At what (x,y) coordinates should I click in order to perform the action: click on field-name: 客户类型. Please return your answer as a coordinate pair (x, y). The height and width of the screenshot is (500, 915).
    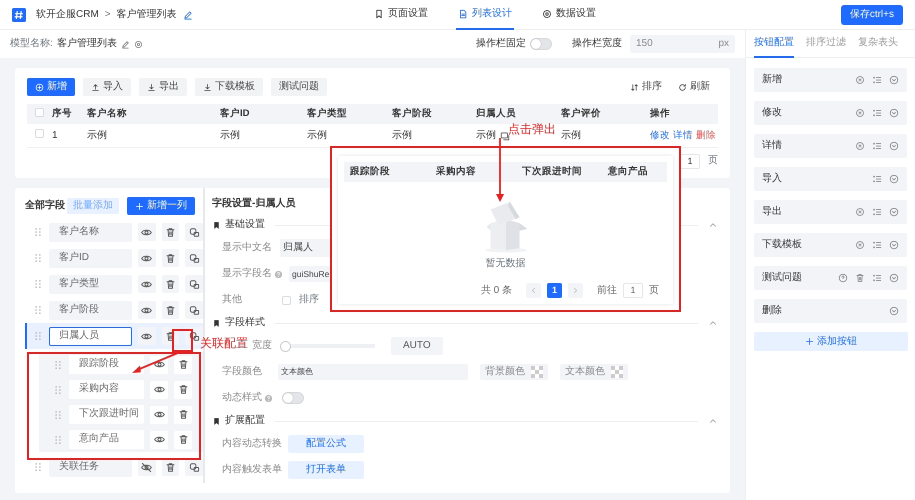
    Looking at the image, I should click on (90, 284).